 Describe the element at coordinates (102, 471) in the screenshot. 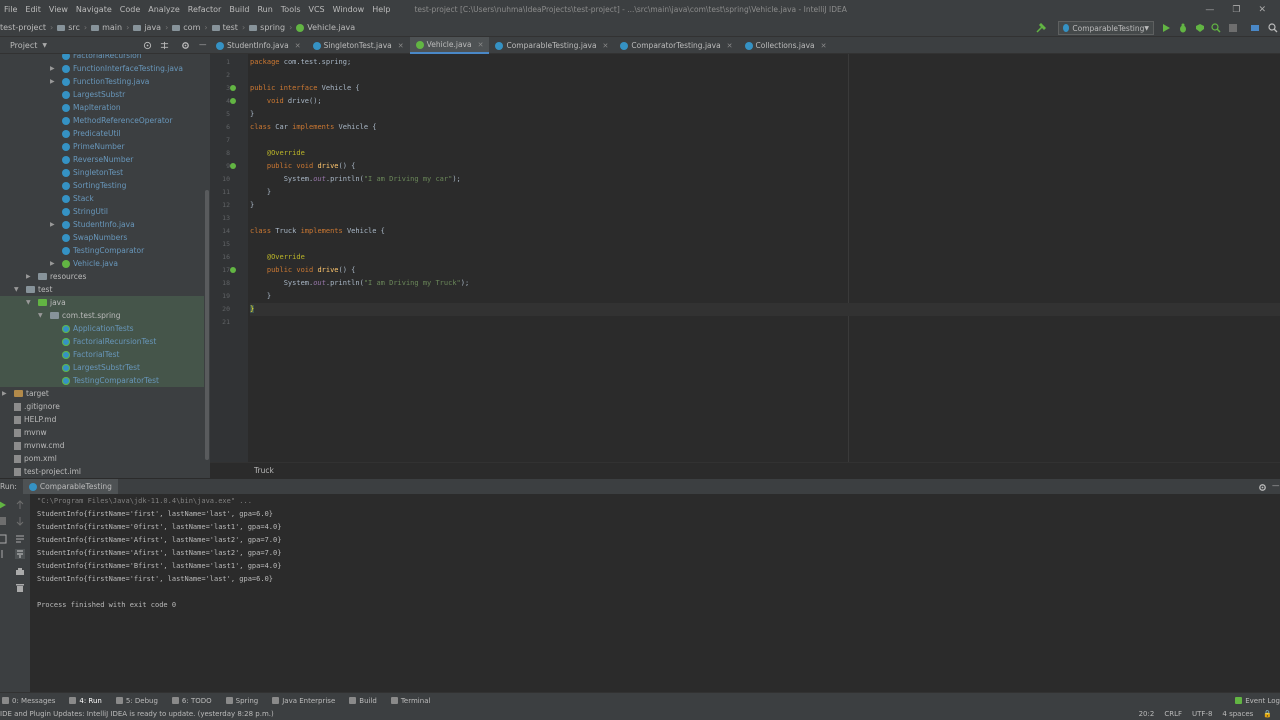

I see `tree-item: test-project.iml` at that location.